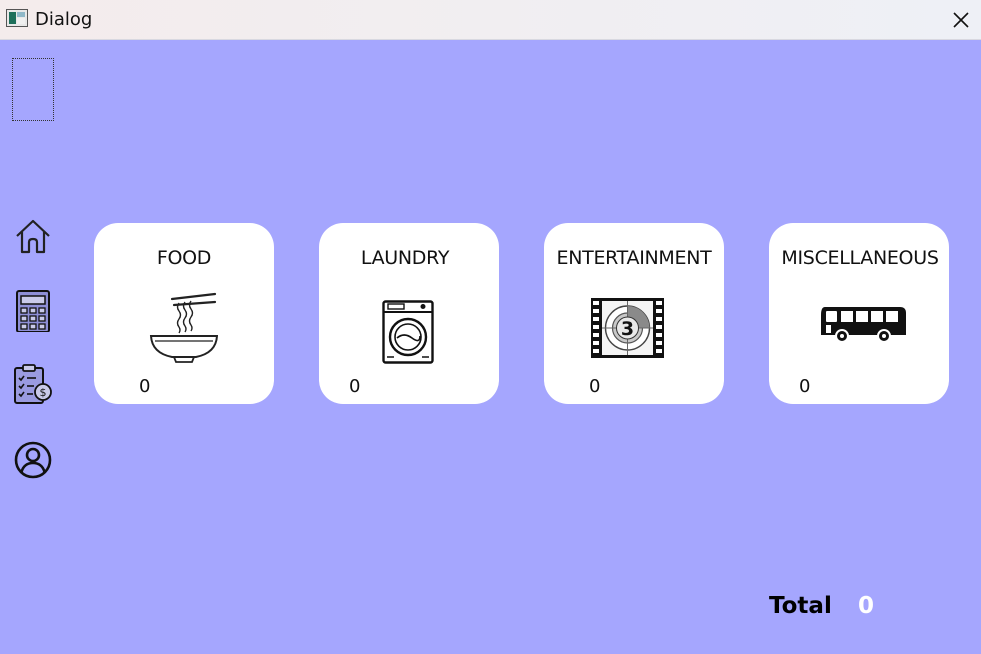 The image size is (981, 654). I want to click on film-countdown-icon: 3, so click(627, 328).